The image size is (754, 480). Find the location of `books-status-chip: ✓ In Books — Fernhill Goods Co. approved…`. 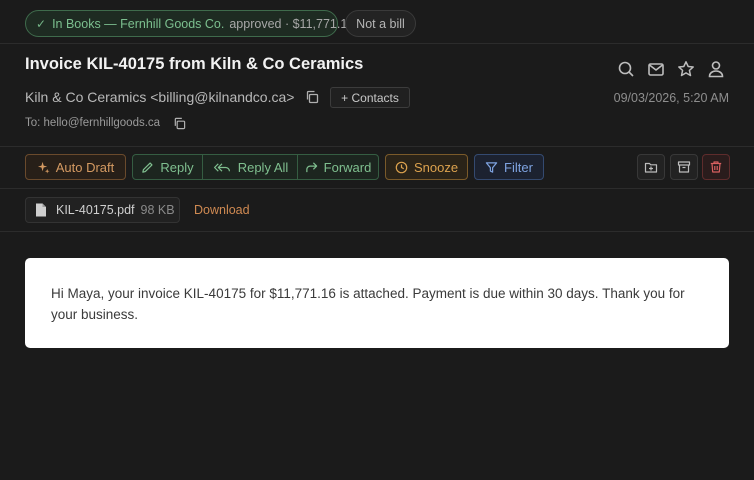

books-status-chip: ✓ In Books — Fernhill Goods Co. approved… is located at coordinates (189, 23).